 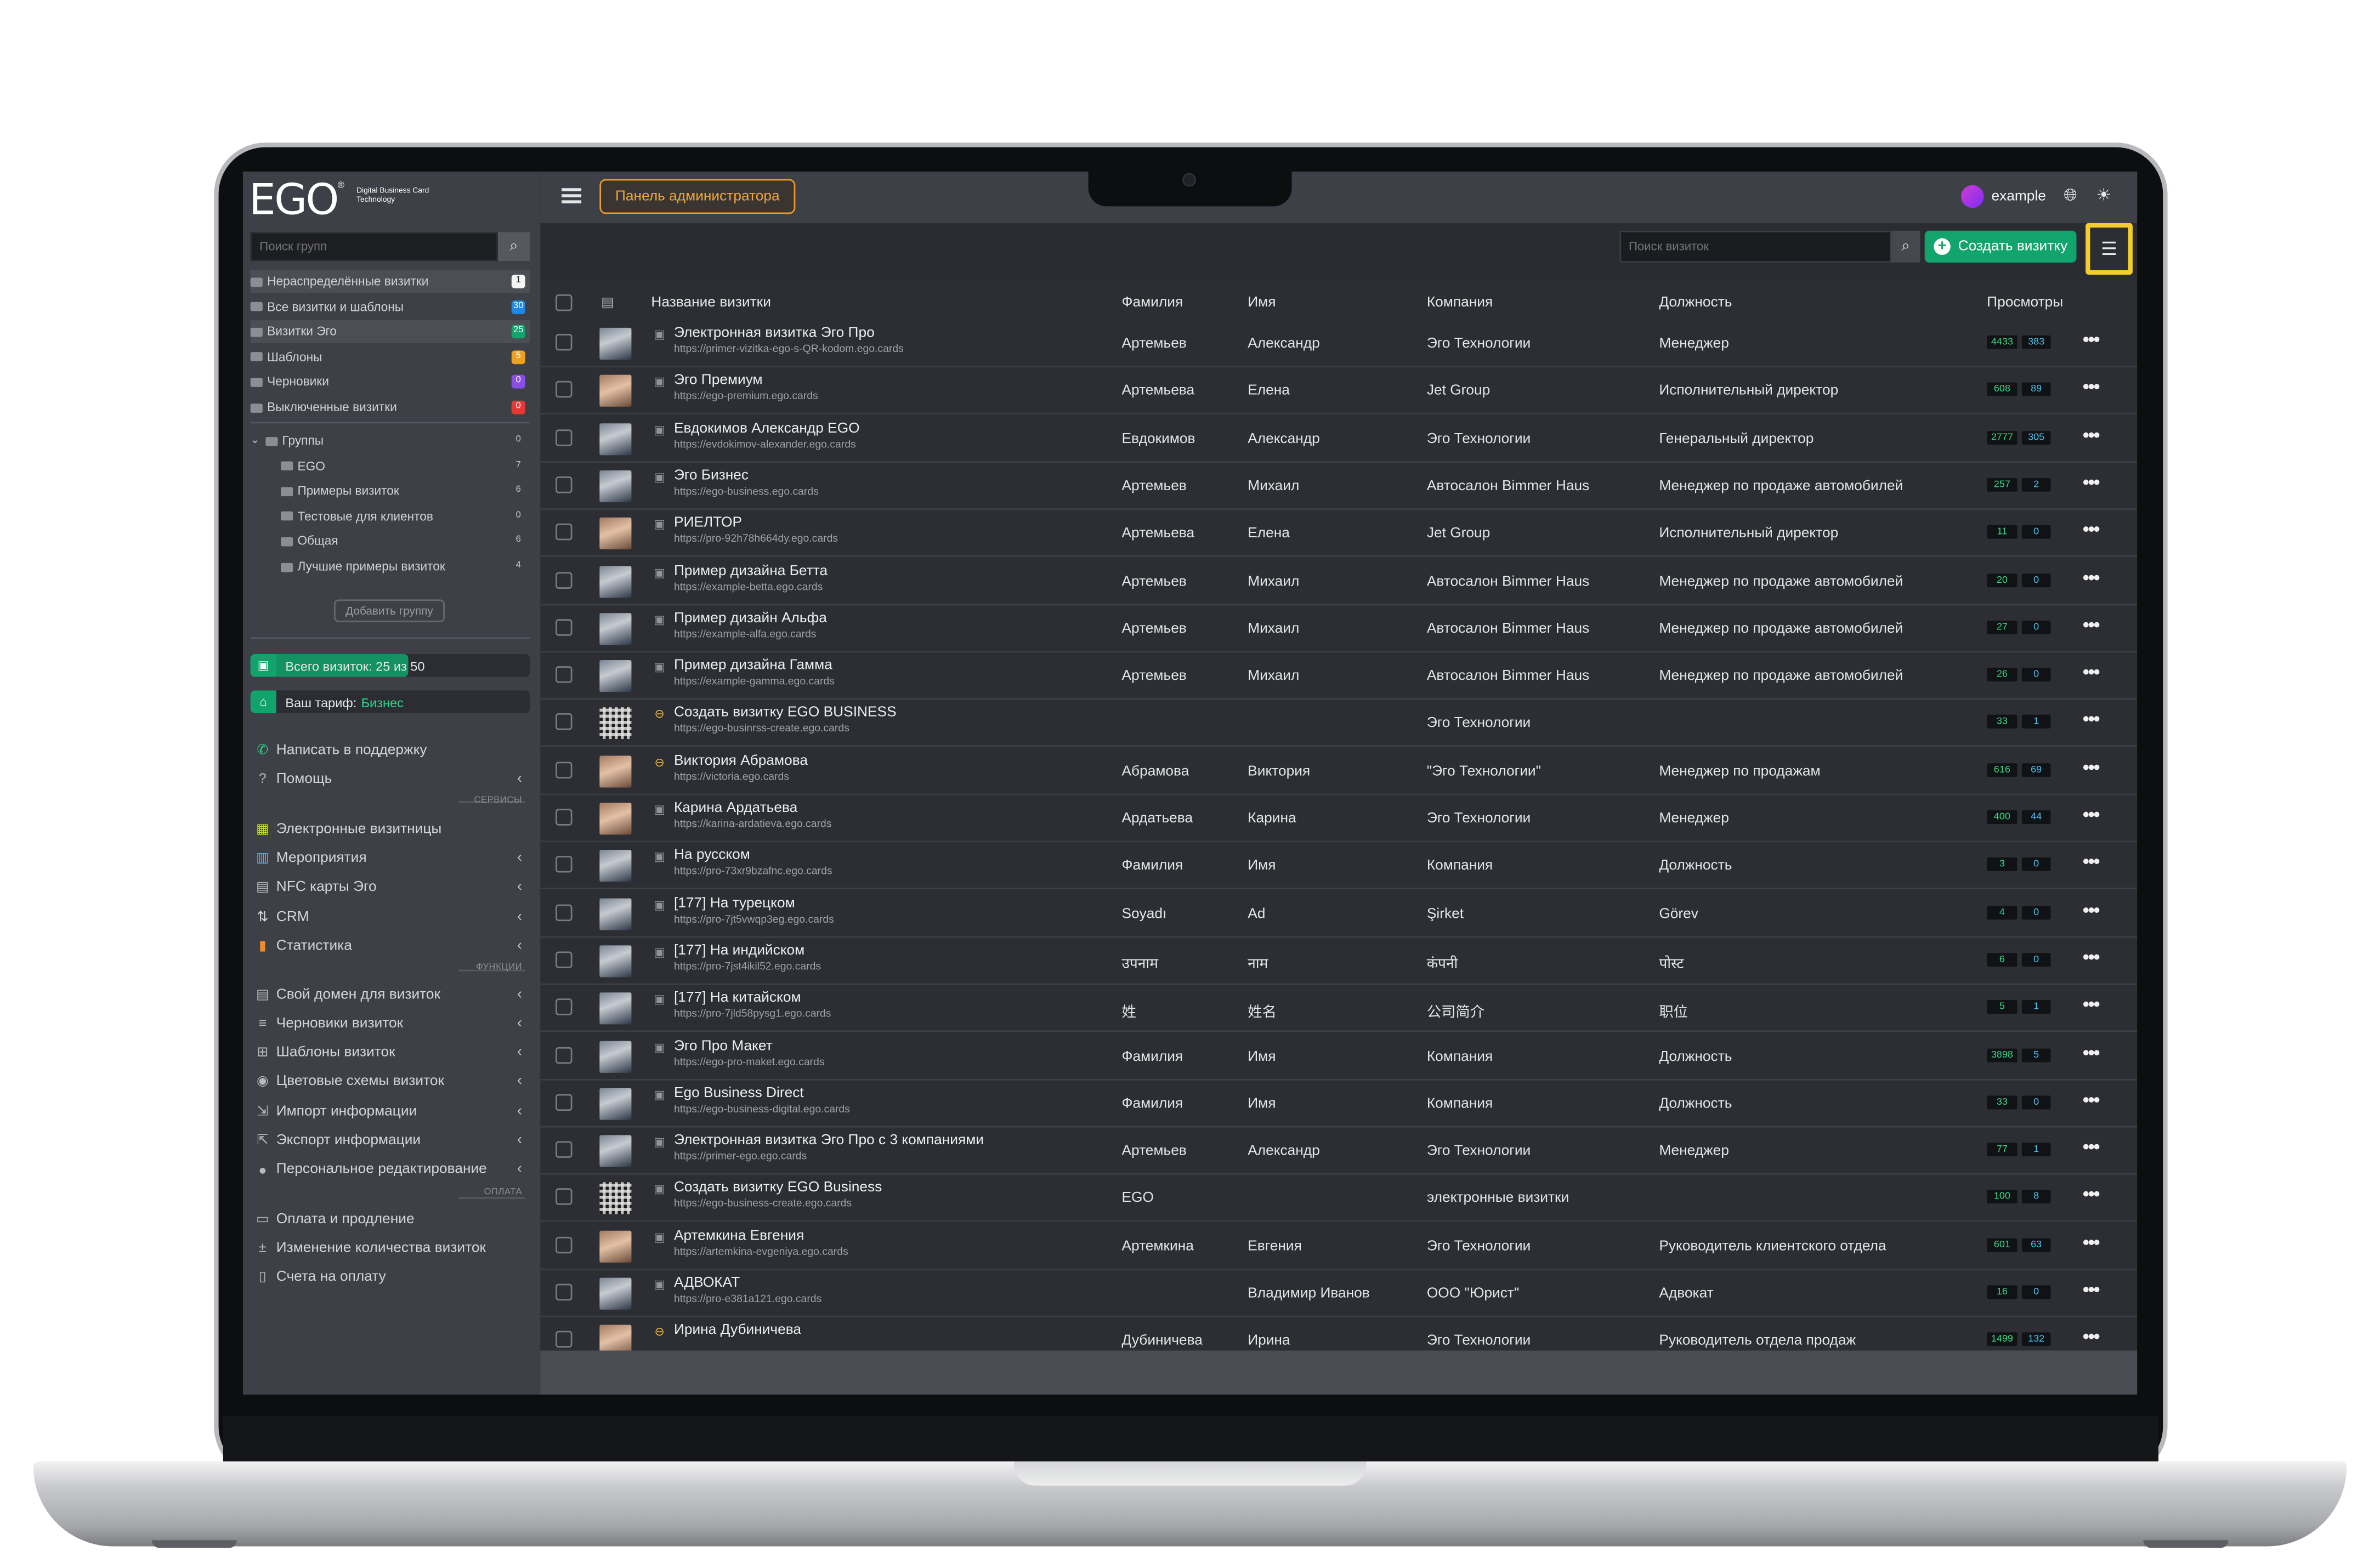 I want to click on add-group-button: Добавить группу, so click(x=389, y=610).